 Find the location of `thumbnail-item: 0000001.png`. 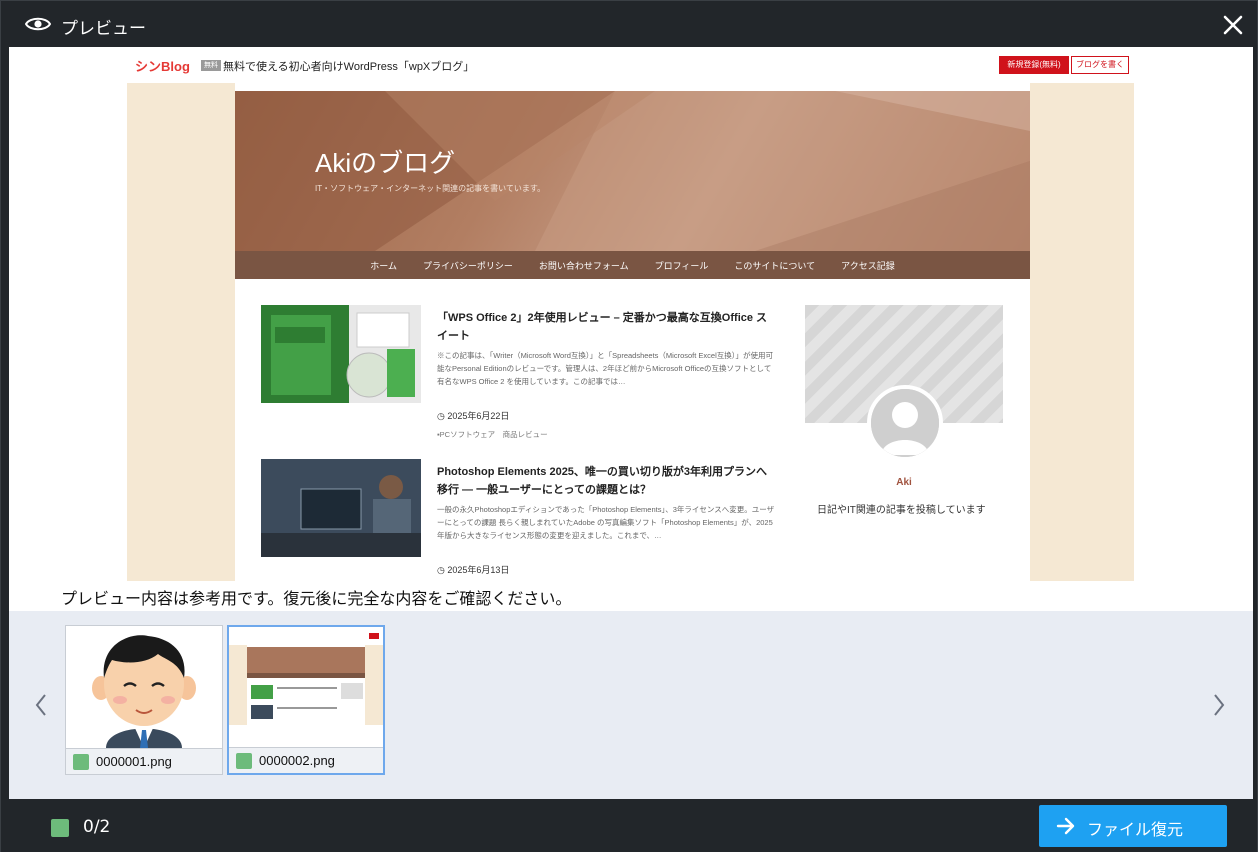

thumbnail-item: 0000001.png is located at coordinates (144, 700).